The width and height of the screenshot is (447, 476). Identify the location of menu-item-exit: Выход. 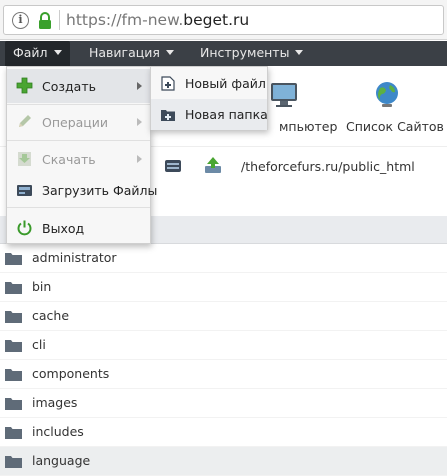
(78, 228).